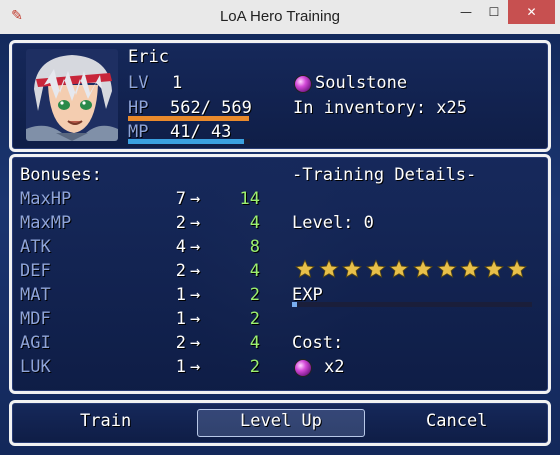  What do you see at coordinates (35, 295) in the screenshot?
I see `bonus-stat-name: MAT` at bounding box center [35, 295].